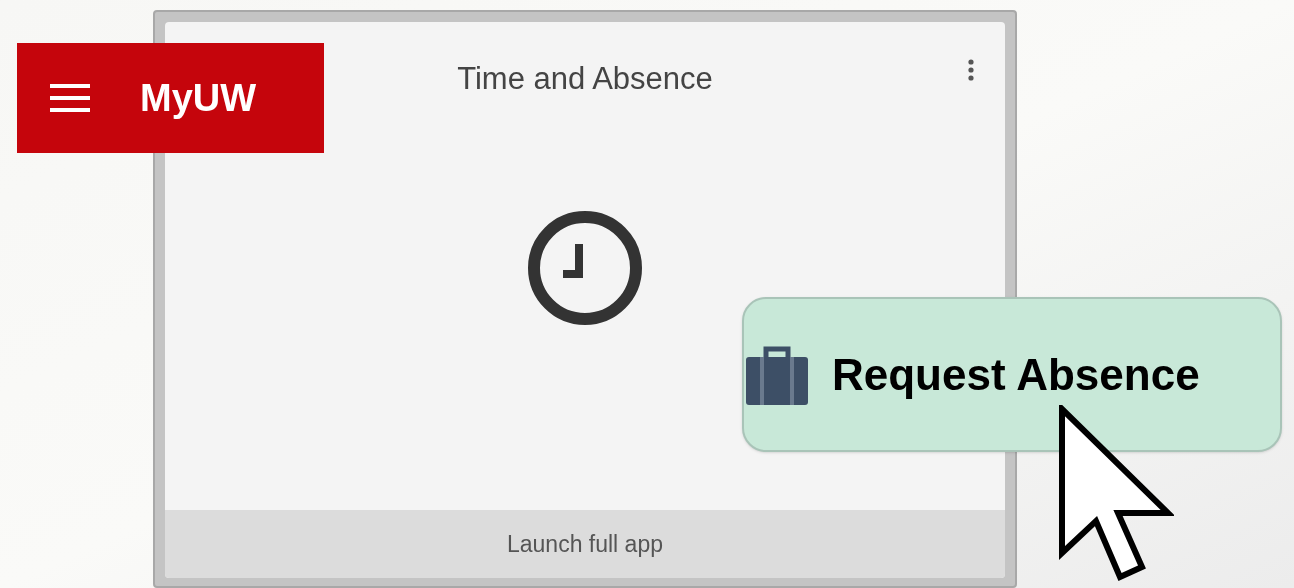 This screenshot has height=588, width=1294. What do you see at coordinates (585, 268) in the screenshot?
I see `clock-icon` at bounding box center [585, 268].